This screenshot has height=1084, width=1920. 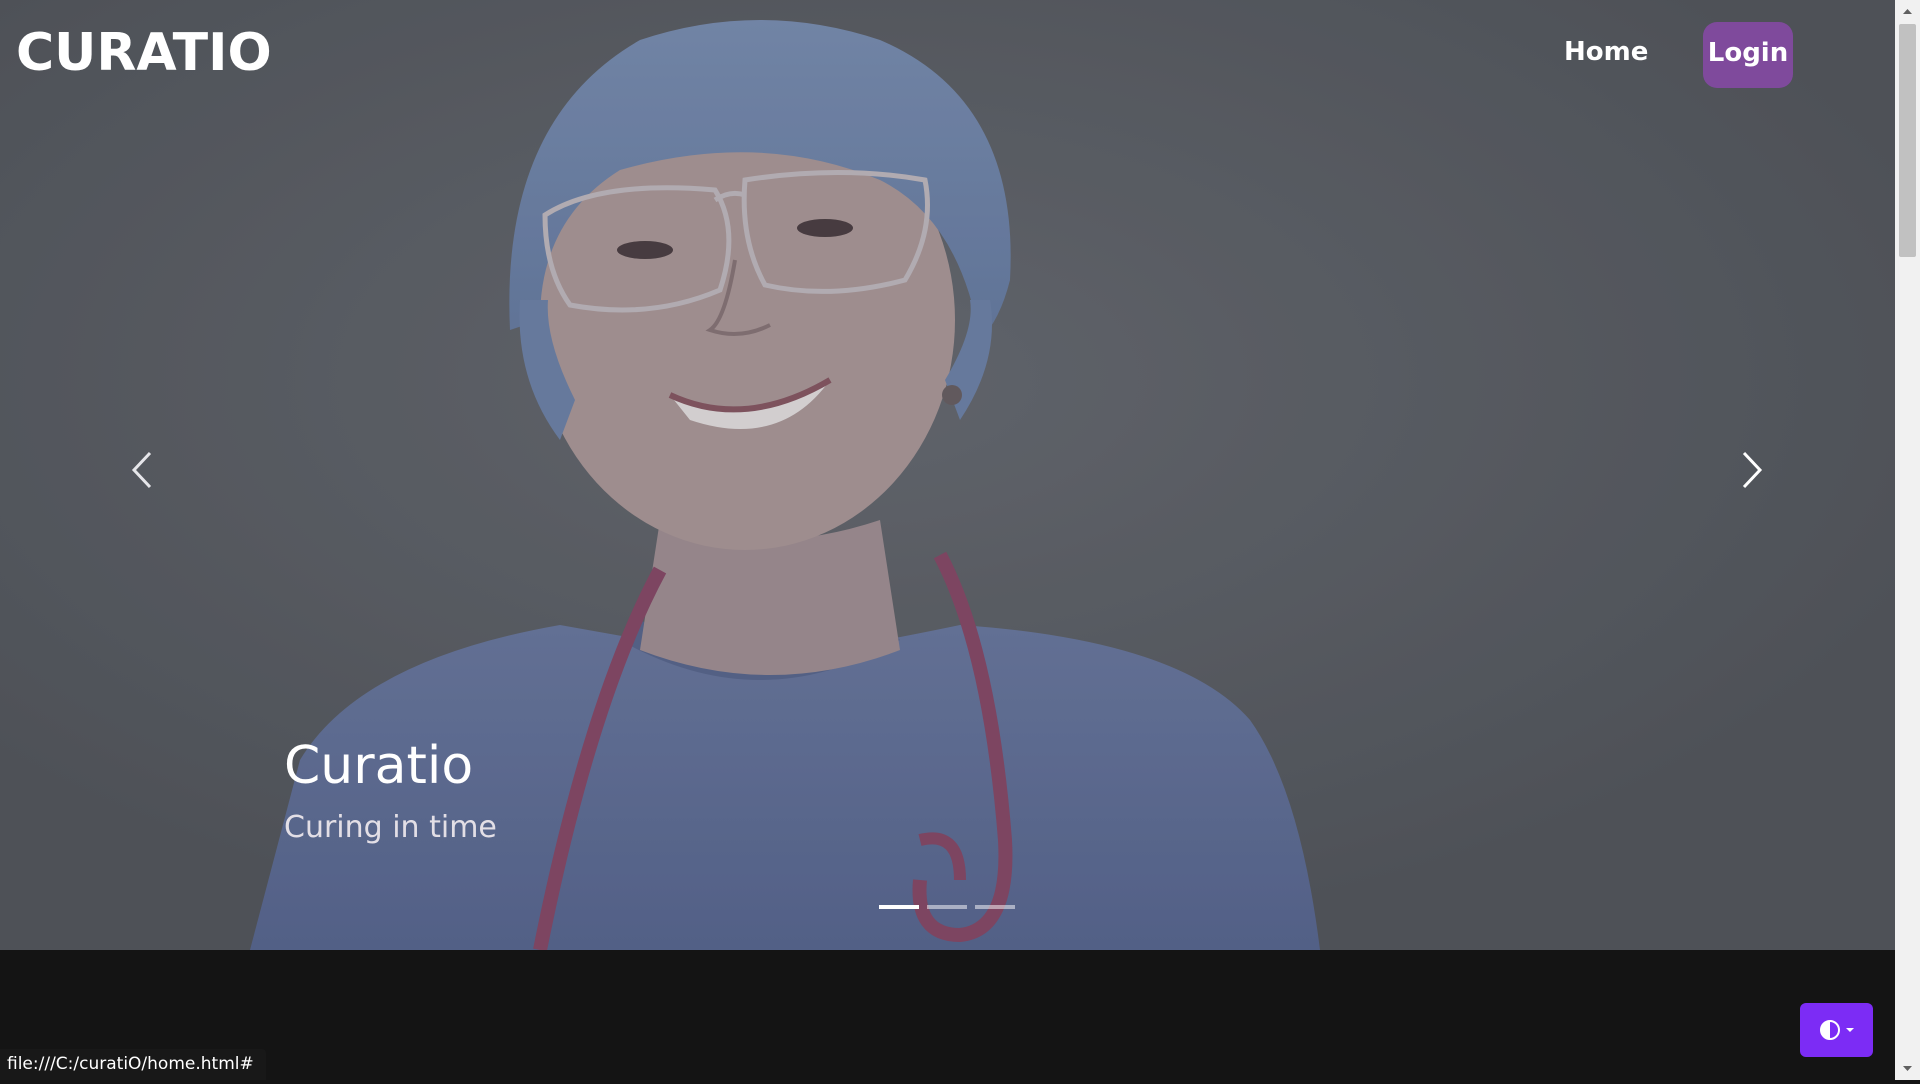 I want to click on scroll-up-button, so click(x=1907, y=11).